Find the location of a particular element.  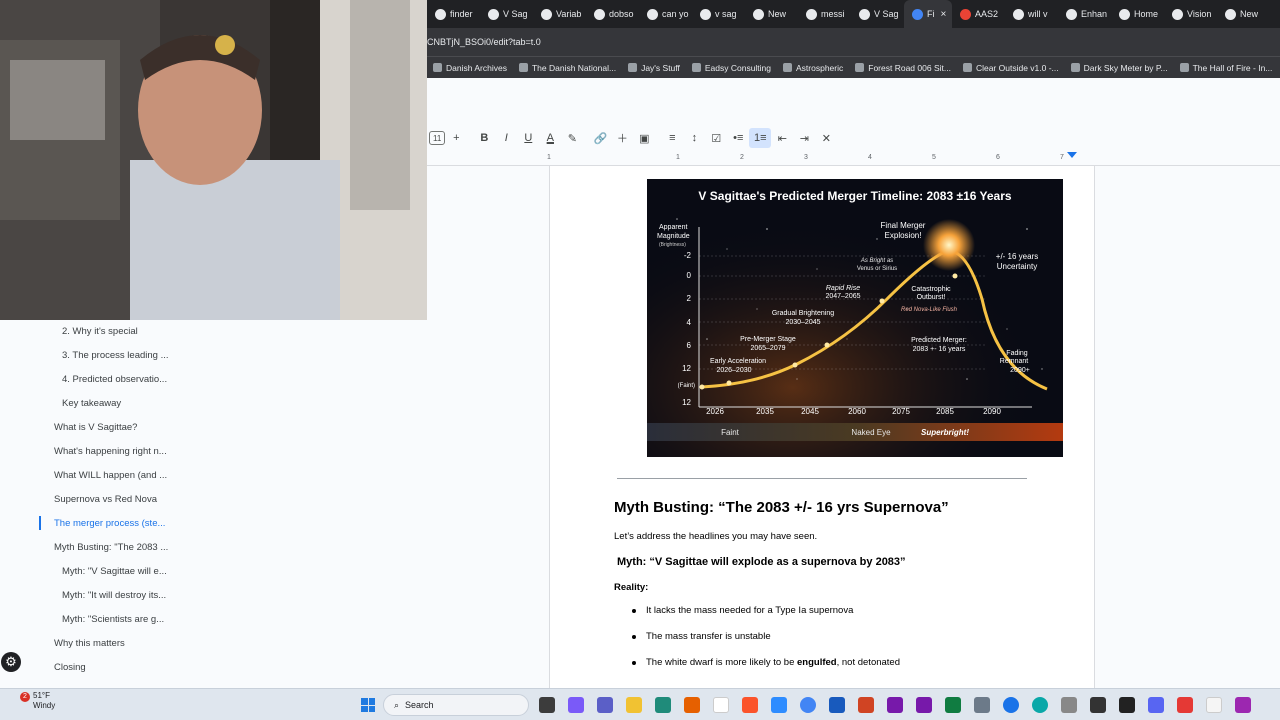

browser-tab: Fi × is located at coordinates (928, 14).